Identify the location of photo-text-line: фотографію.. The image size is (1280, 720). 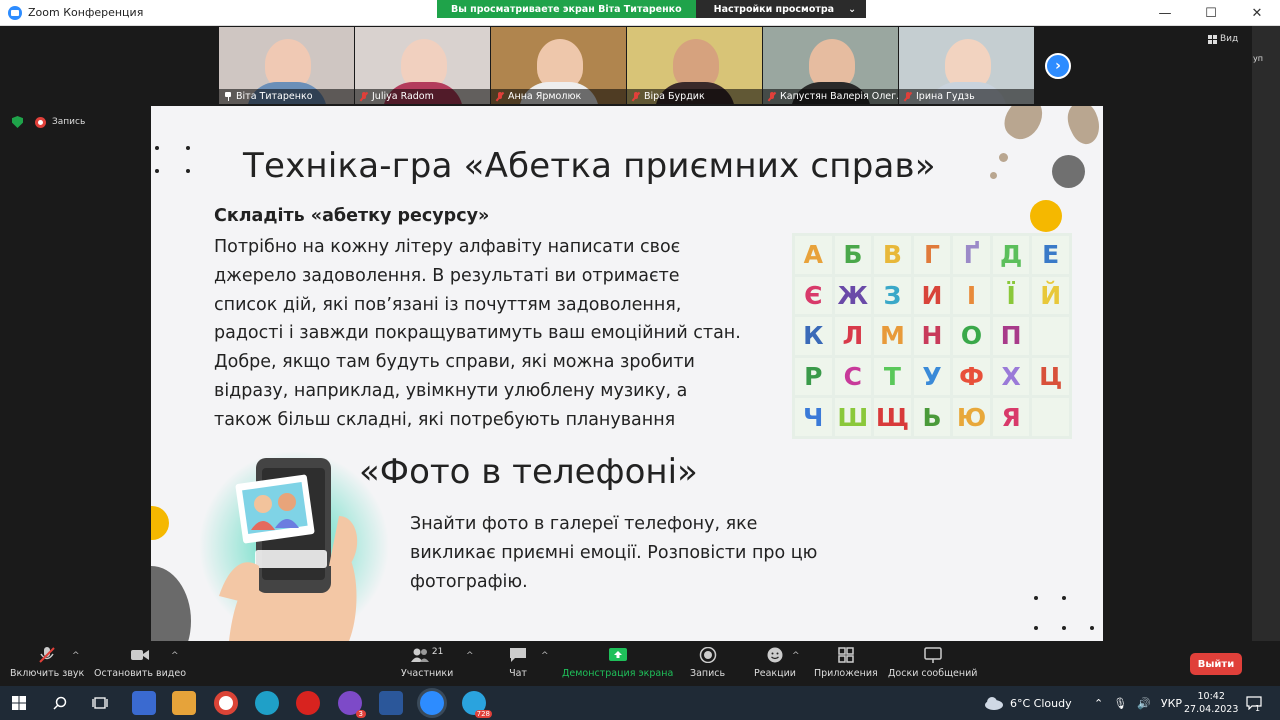
(469, 581).